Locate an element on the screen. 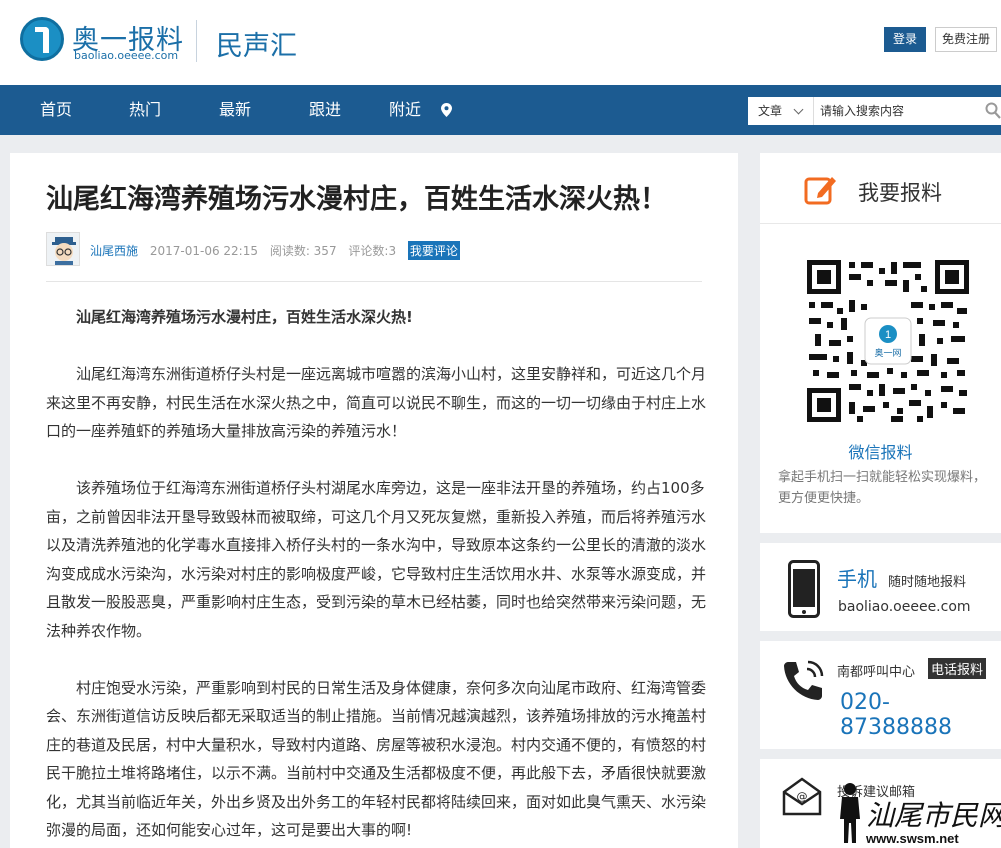 The width and height of the screenshot is (1001, 848). watermark-name: 汕尾市民网 is located at coordinates (933, 815).